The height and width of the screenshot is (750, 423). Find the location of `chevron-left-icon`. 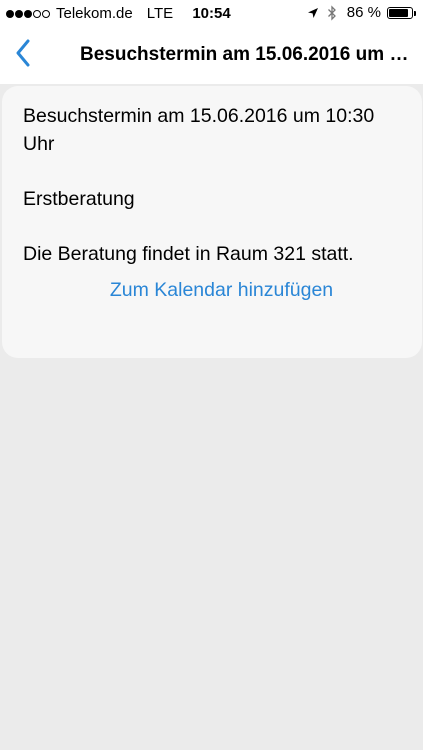

chevron-left-icon is located at coordinates (23, 55).